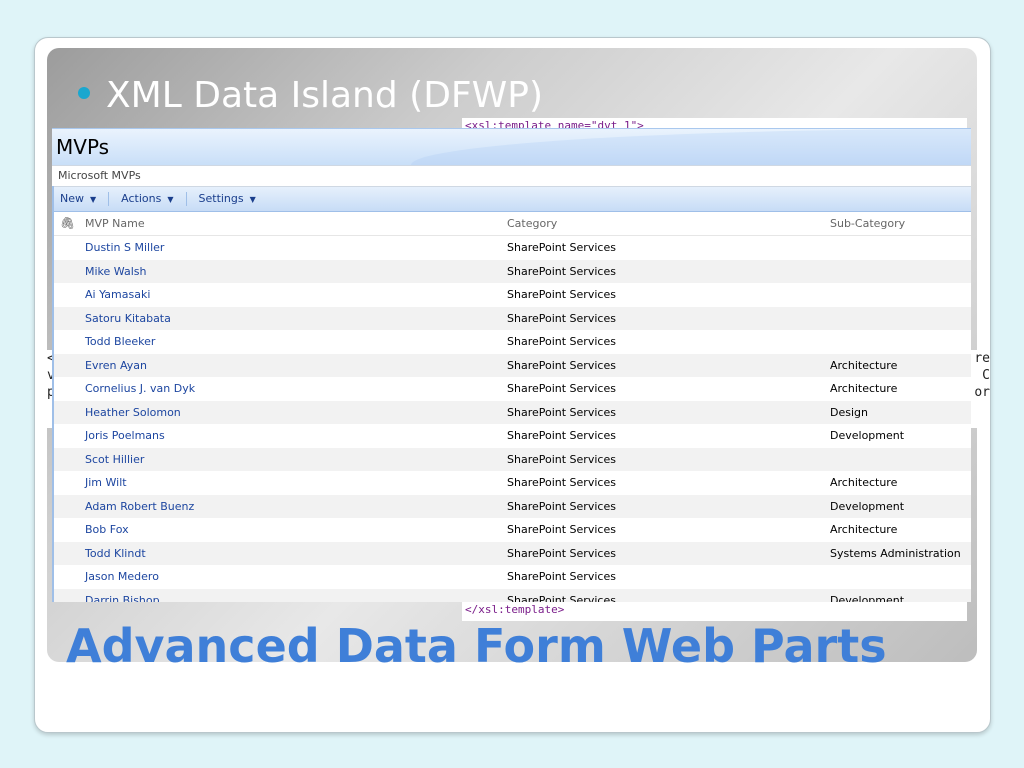 This screenshot has width=1024, height=768. I want to click on bullet-text: XML Data Island (DFWP), so click(324, 95).